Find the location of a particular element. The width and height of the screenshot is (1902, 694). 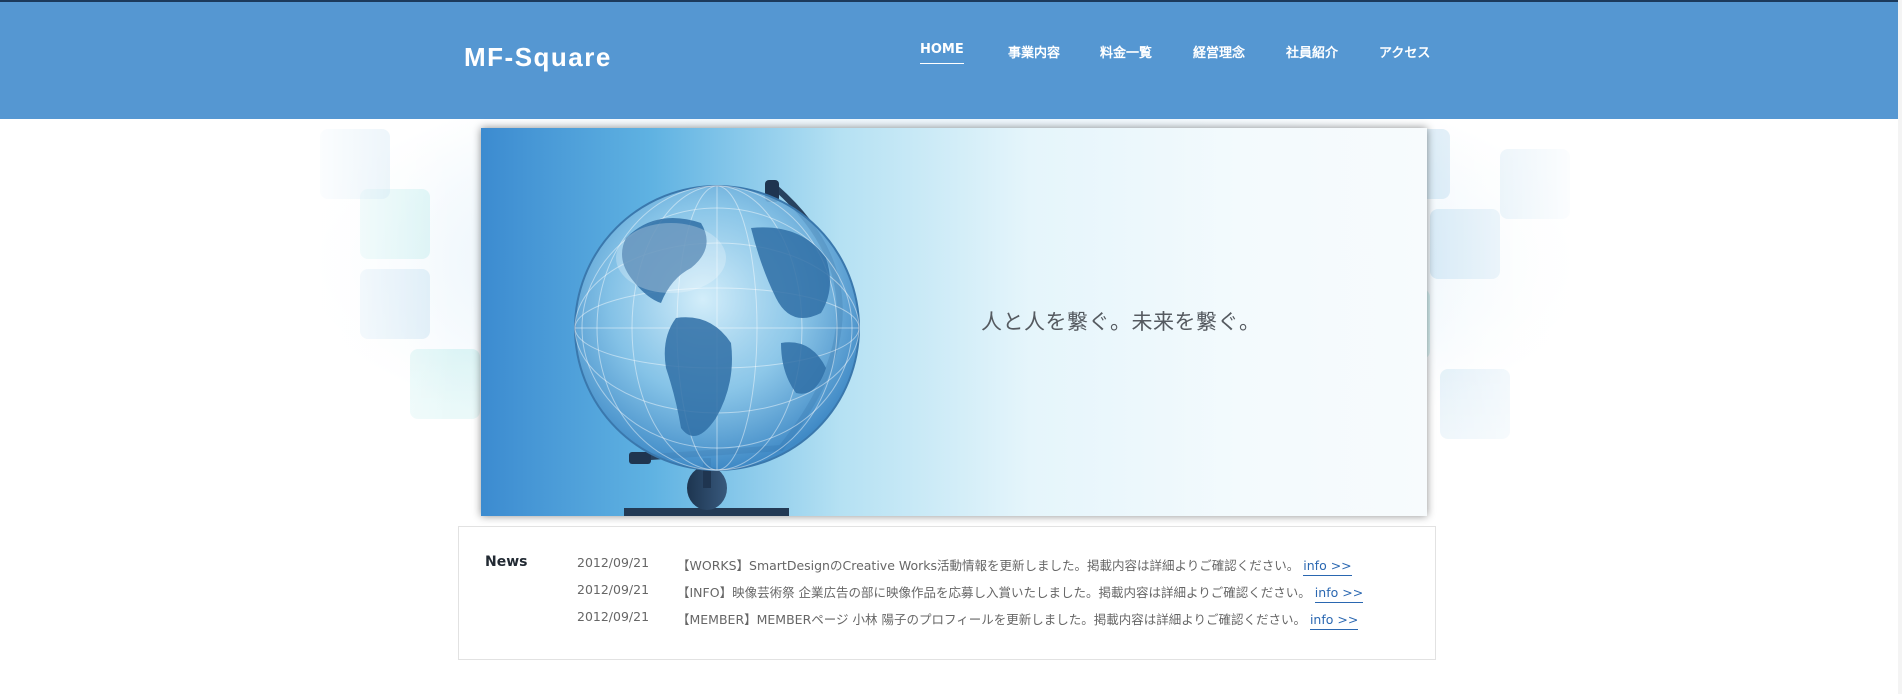

nav-philosophy: 経営理念 is located at coordinates (1219, 54).